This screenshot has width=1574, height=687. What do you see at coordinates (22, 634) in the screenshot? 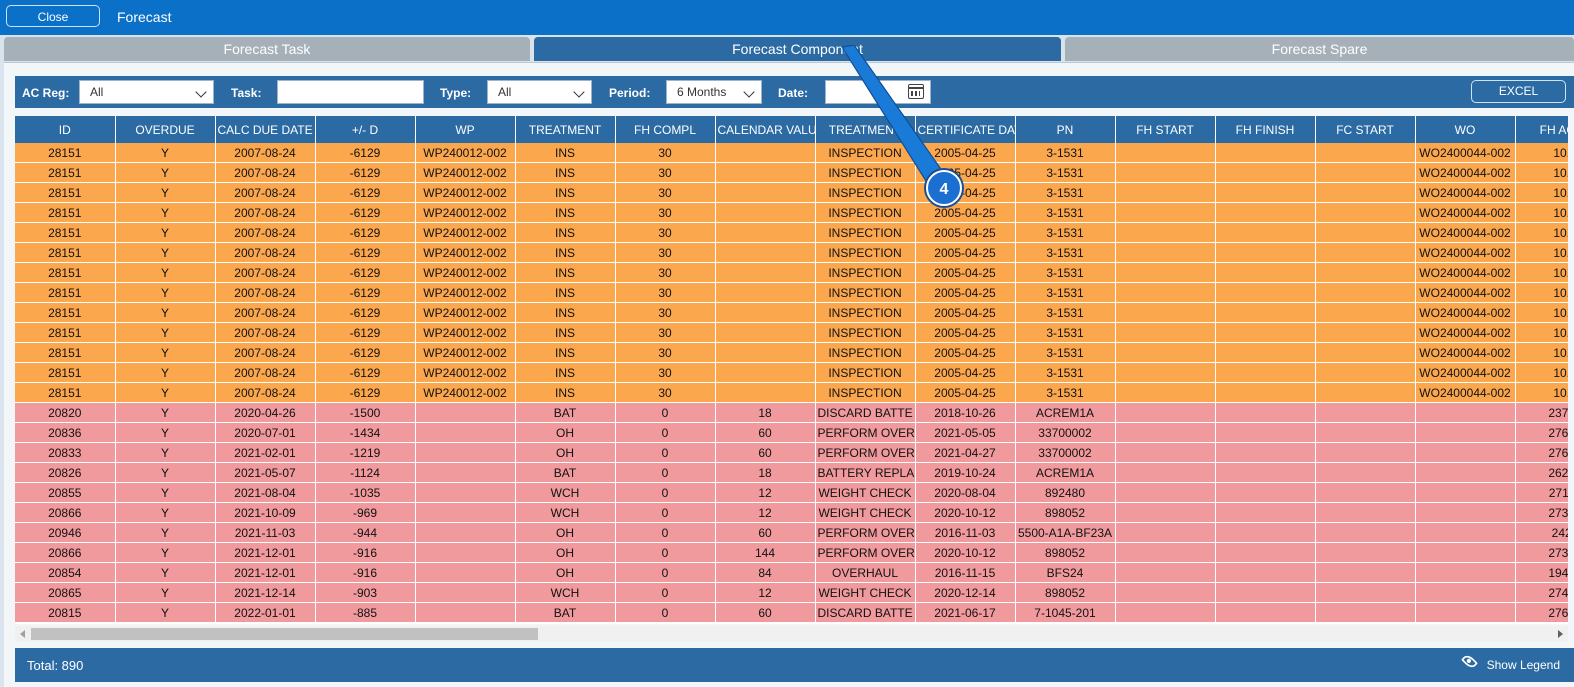
I see `scroll-left-icon` at bounding box center [22, 634].